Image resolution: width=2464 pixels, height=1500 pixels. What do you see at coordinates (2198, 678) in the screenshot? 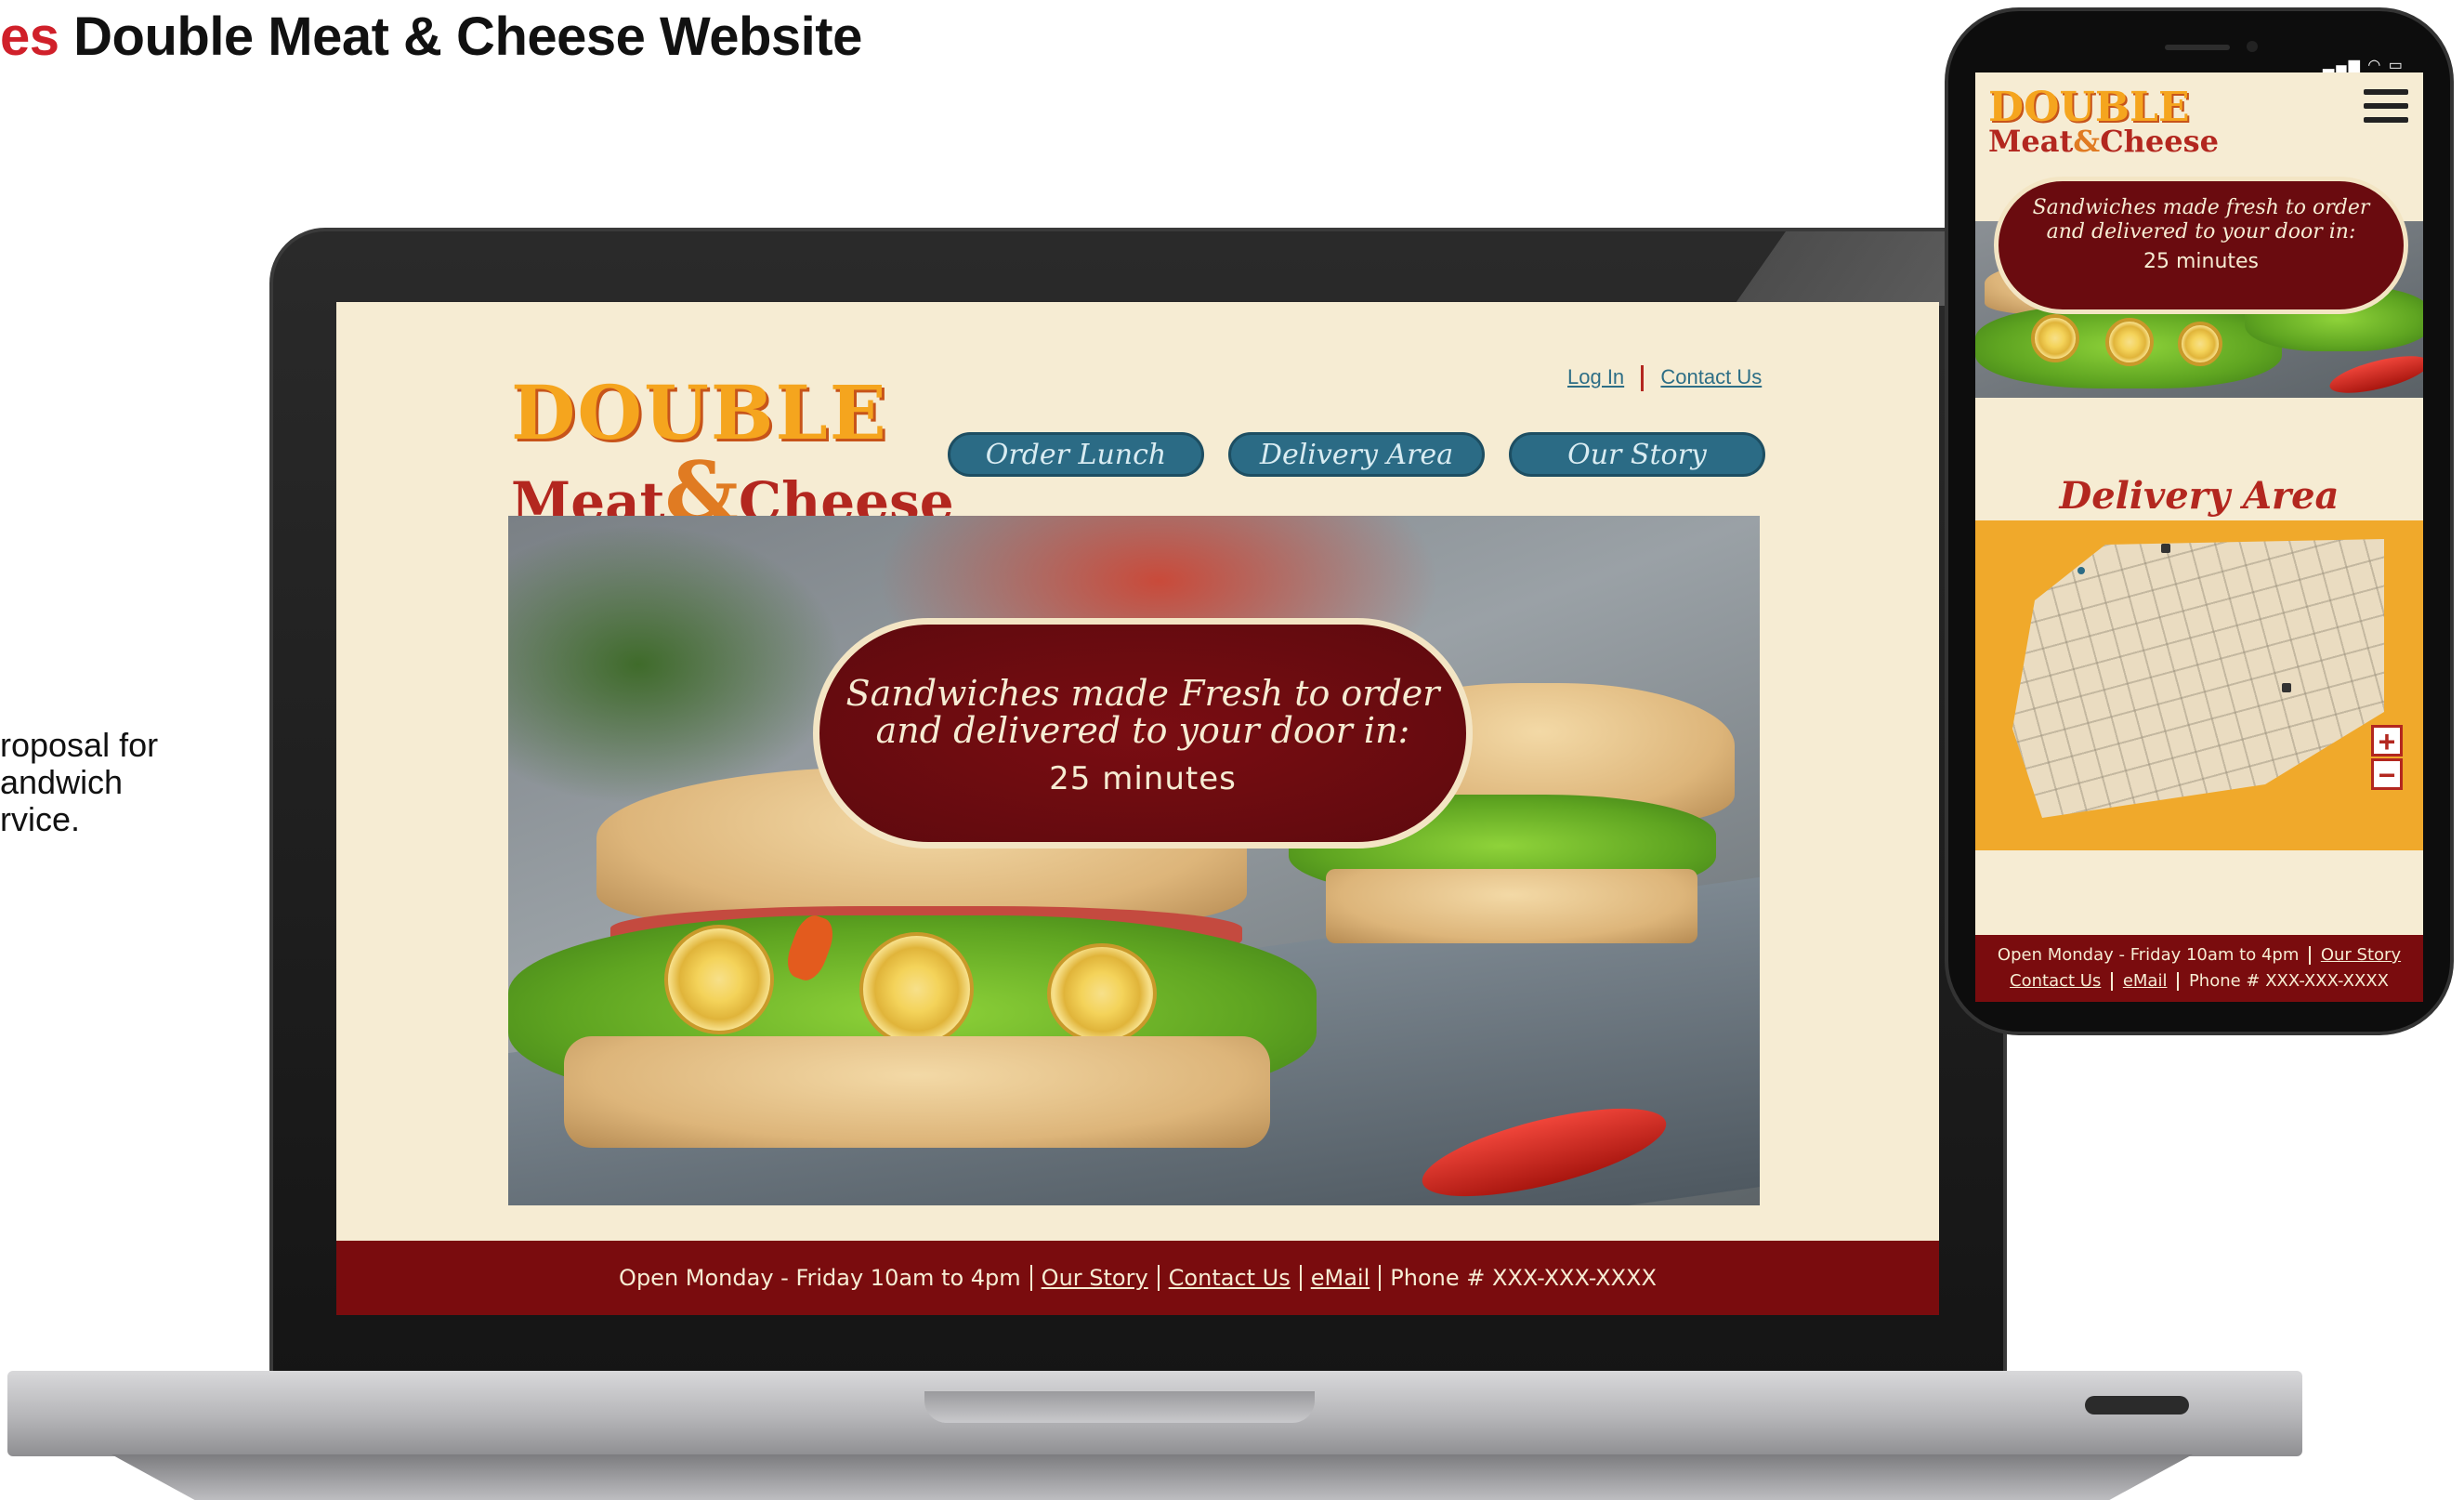
I see `delivery-zone-area` at bounding box center [2198, 678].